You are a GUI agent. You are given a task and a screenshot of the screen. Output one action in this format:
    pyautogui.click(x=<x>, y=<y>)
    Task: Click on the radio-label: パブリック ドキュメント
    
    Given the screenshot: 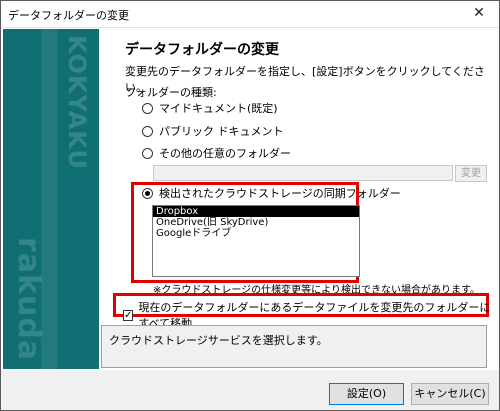 What is the action you would take?
    pyautogui.click(x=221, y=131)
    